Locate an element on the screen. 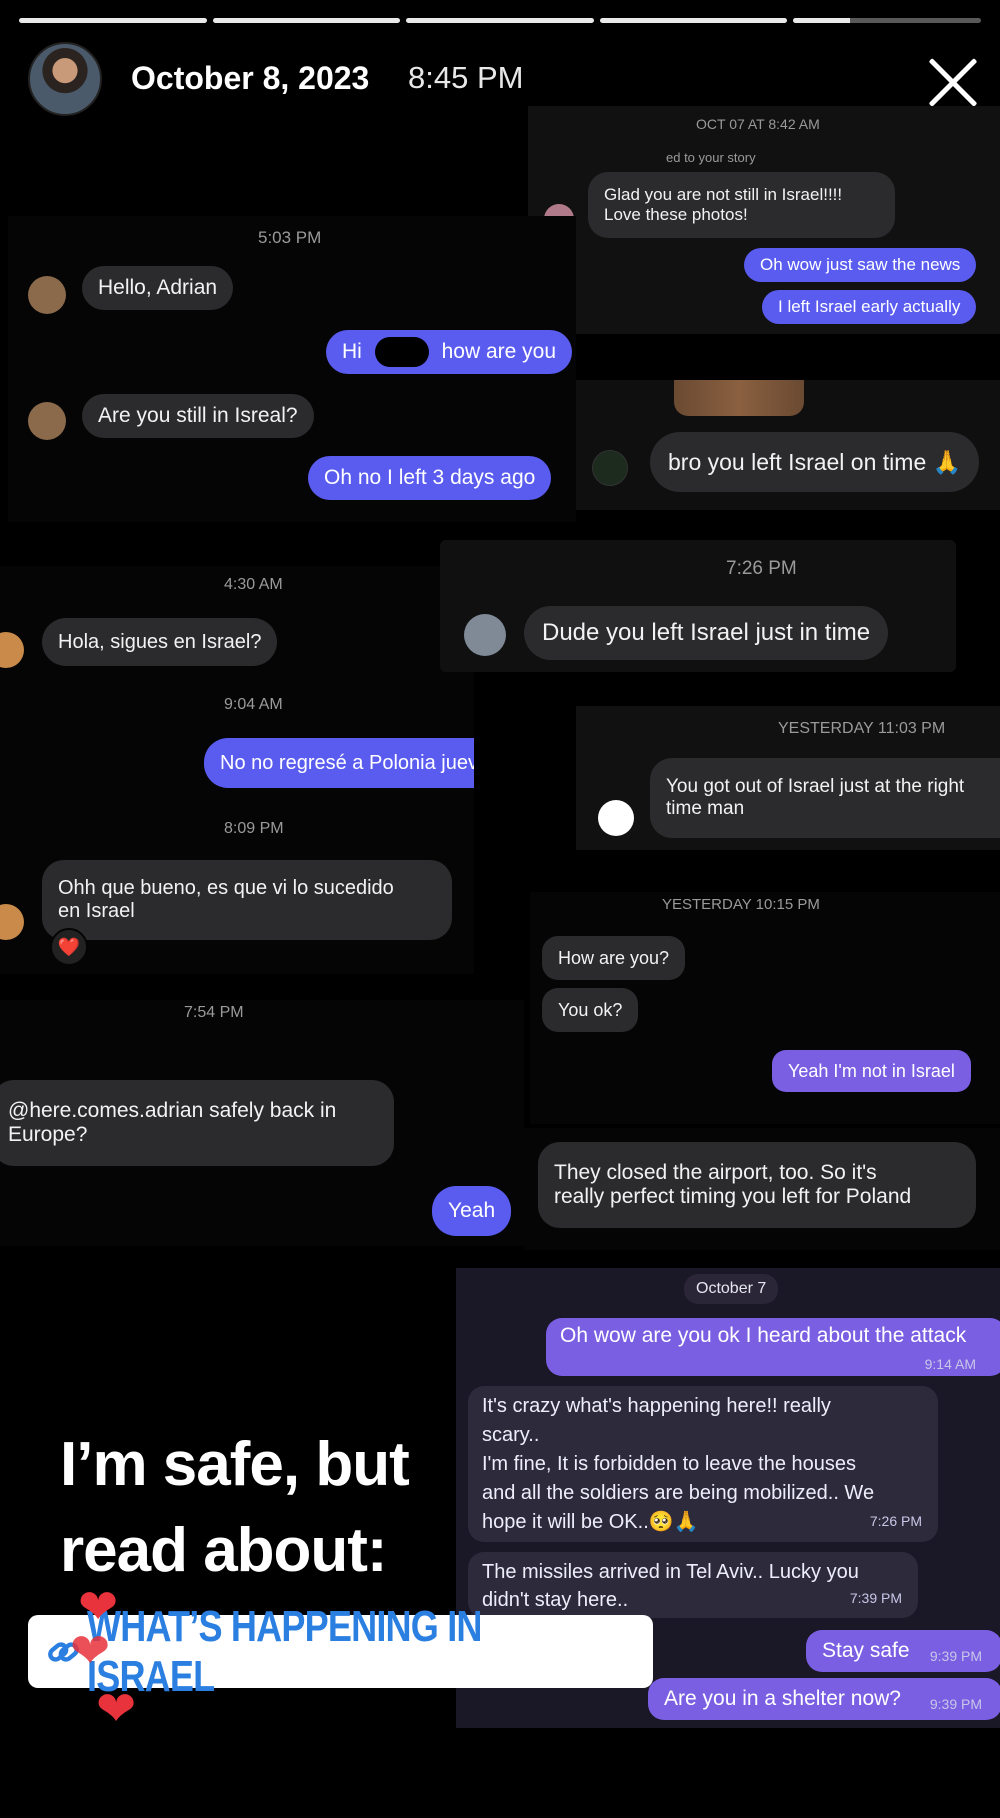 The width and height of the screenshot is (1000, 1818). message-text: Europe? is located at coordinates (48, 1134).